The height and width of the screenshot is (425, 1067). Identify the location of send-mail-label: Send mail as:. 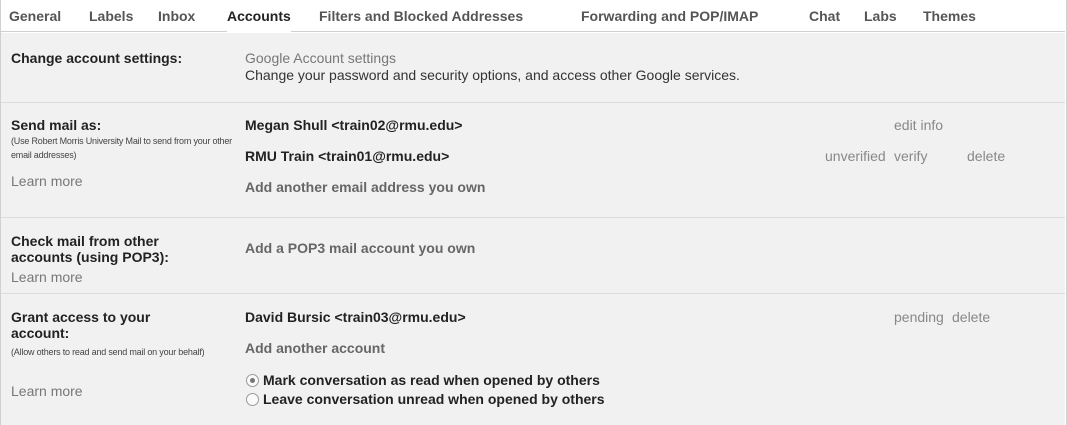
(56, 125).